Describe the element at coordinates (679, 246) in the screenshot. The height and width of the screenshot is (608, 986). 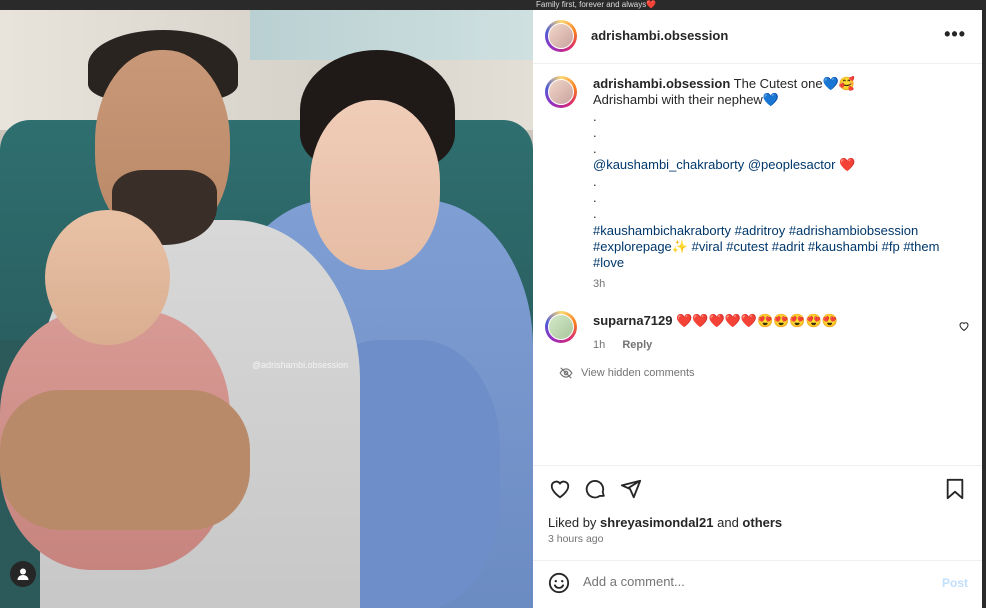
I see `caption-sparkle-emoji: ✨` at that location.